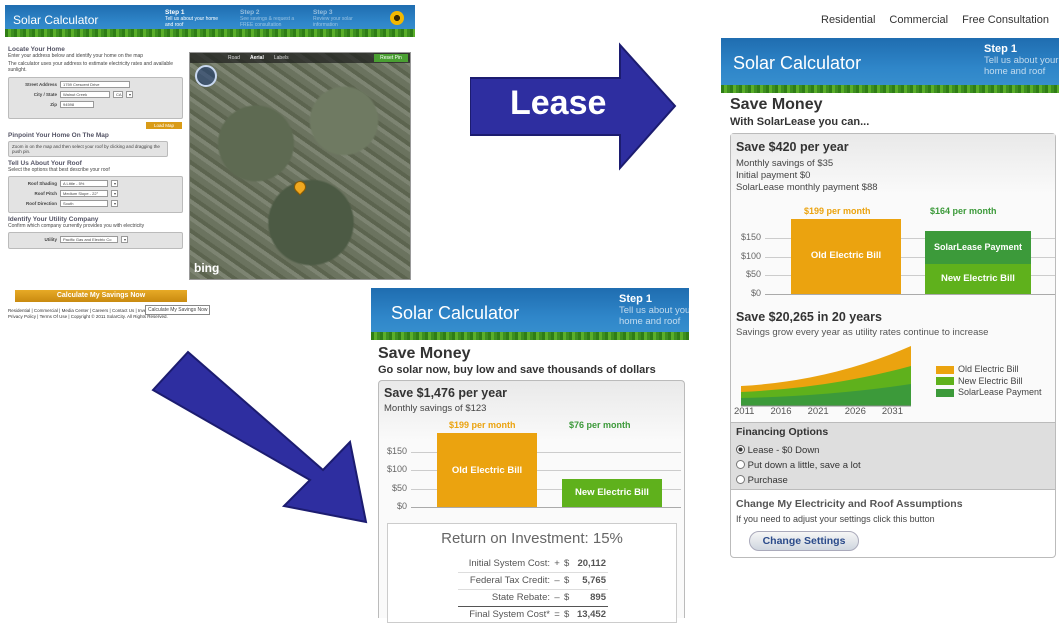 The height and width of the screenshot is (623, 1059). What do you see at coordinates (396, 451) in the screenshot?
I see `purchase-tick-150: $150` at bounding box center [396, 451].